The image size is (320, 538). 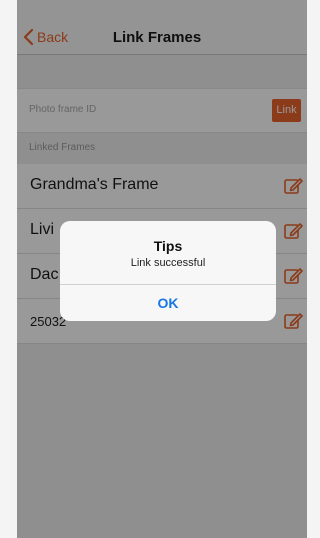 What do you see at coordinates (168, 246) in the screenshot?
I see `alert-title: Tips` at bounding box center [168, 246].